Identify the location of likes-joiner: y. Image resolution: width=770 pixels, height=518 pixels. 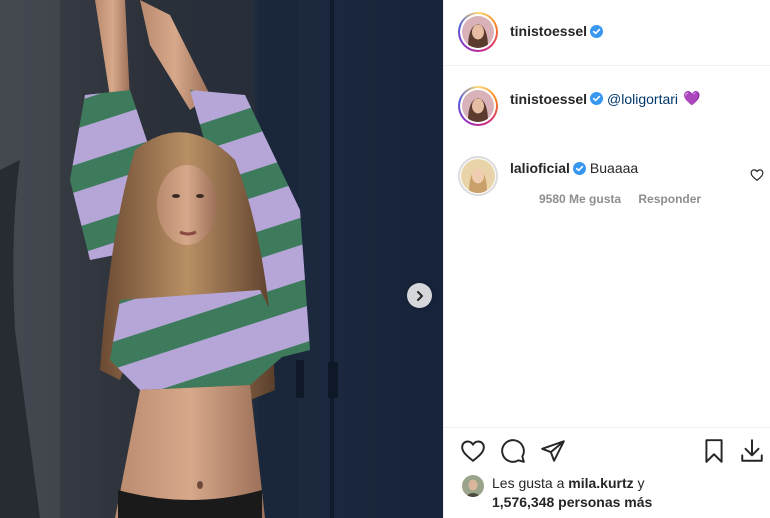
(641, 483).